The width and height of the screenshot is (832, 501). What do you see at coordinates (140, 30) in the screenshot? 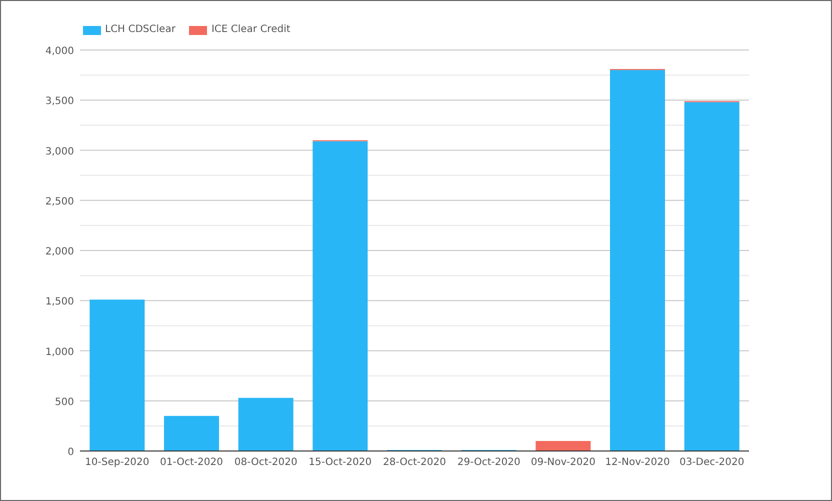
I see `legend-label: LCH CDSClear` at bounding box center [140, 30].